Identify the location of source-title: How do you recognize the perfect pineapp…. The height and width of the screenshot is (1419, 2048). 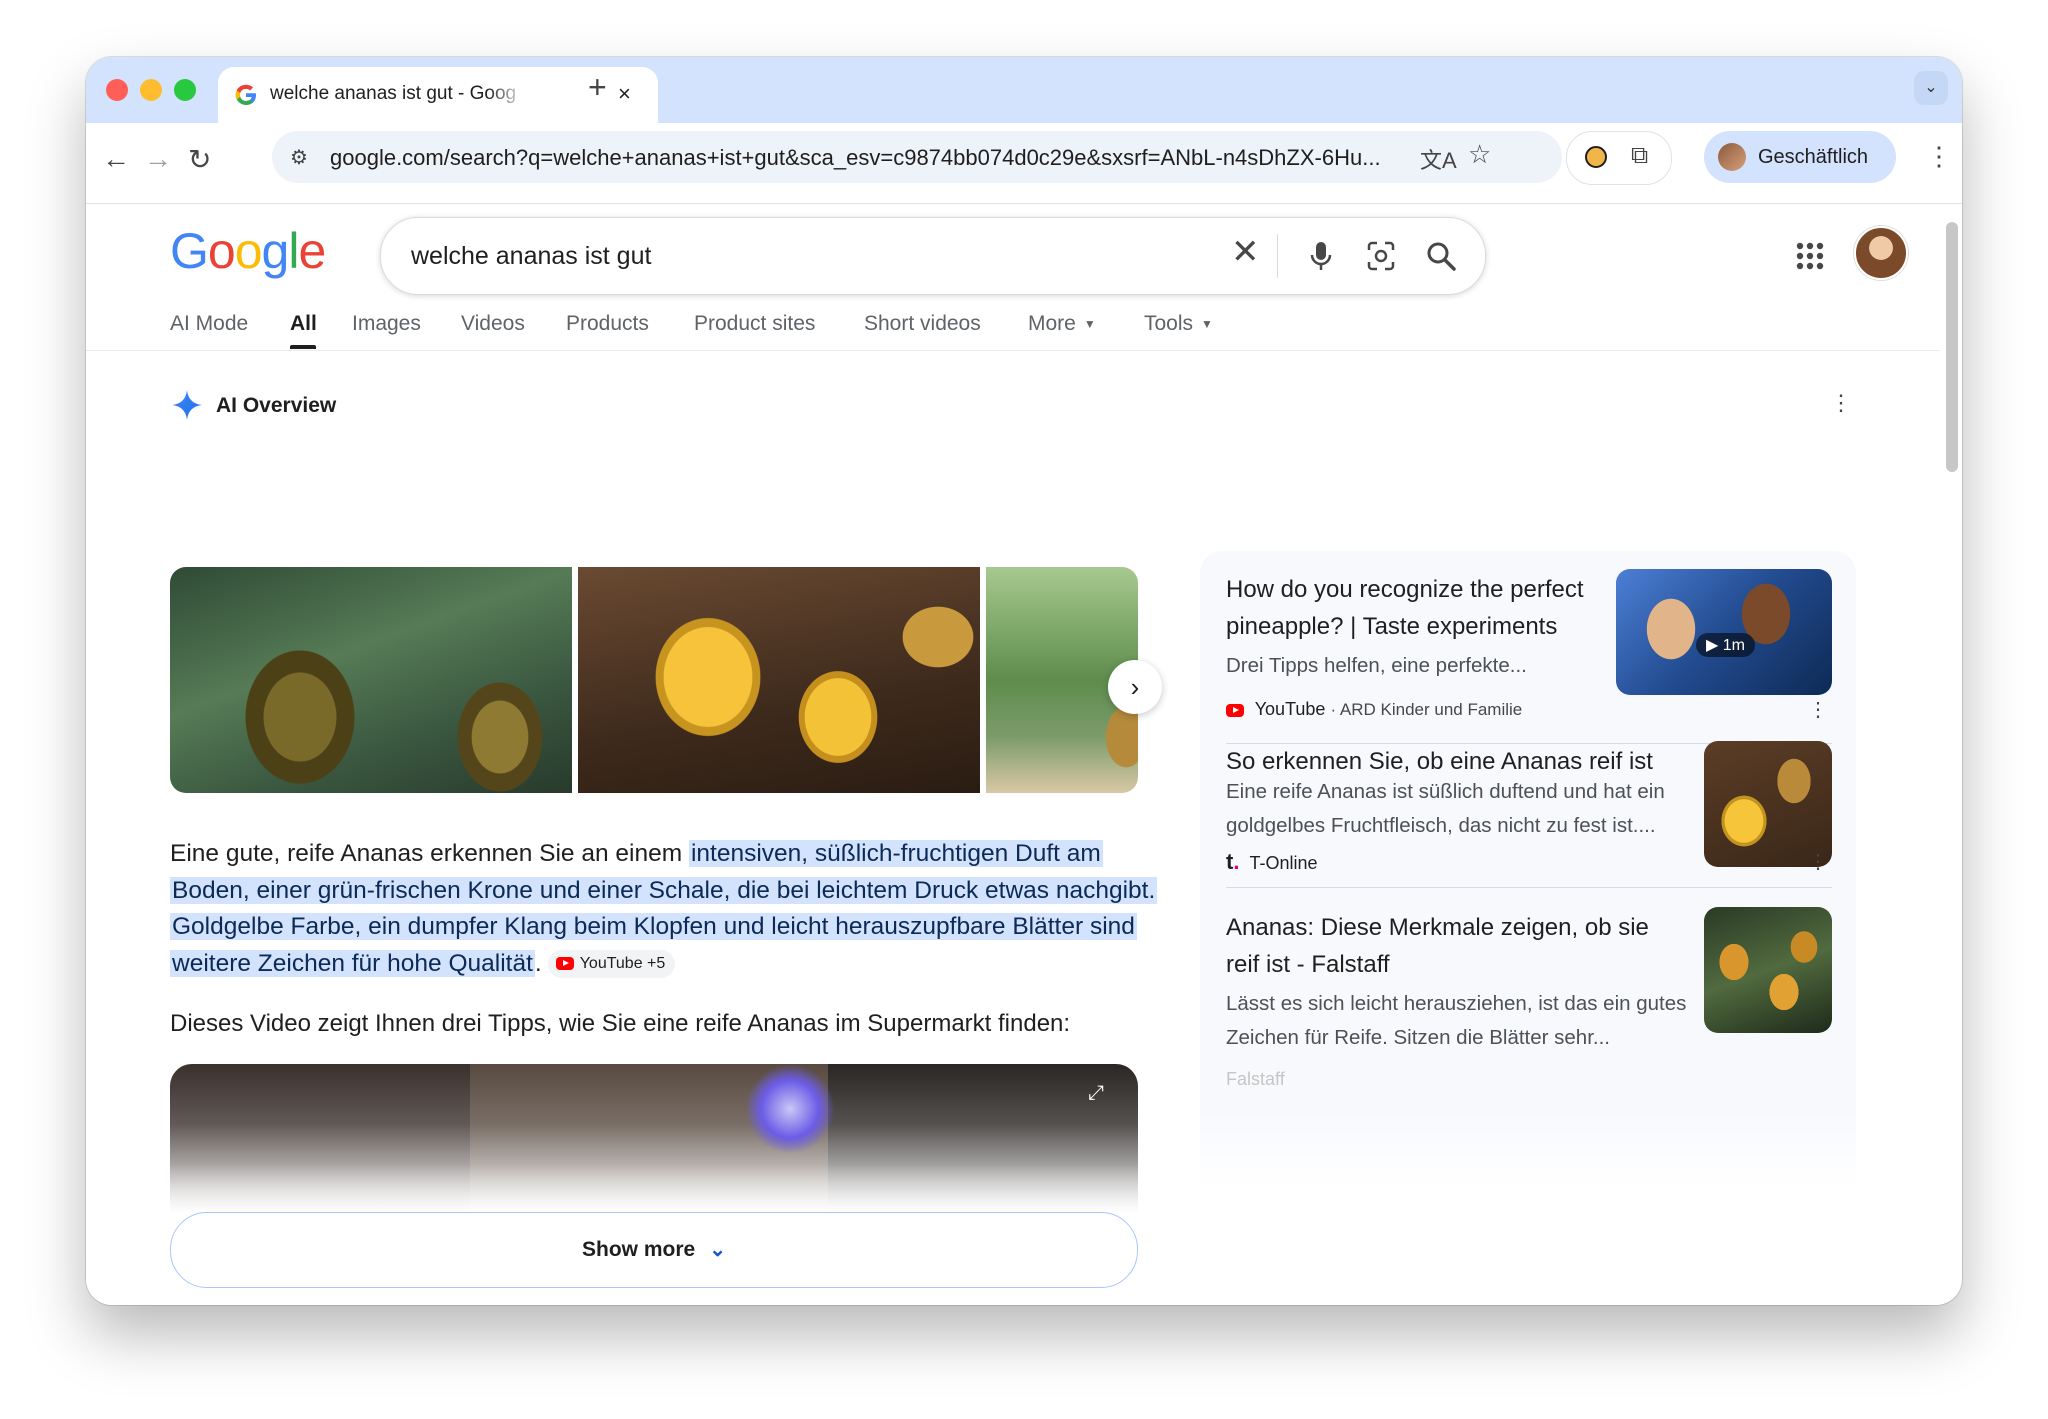
(1416, 608).